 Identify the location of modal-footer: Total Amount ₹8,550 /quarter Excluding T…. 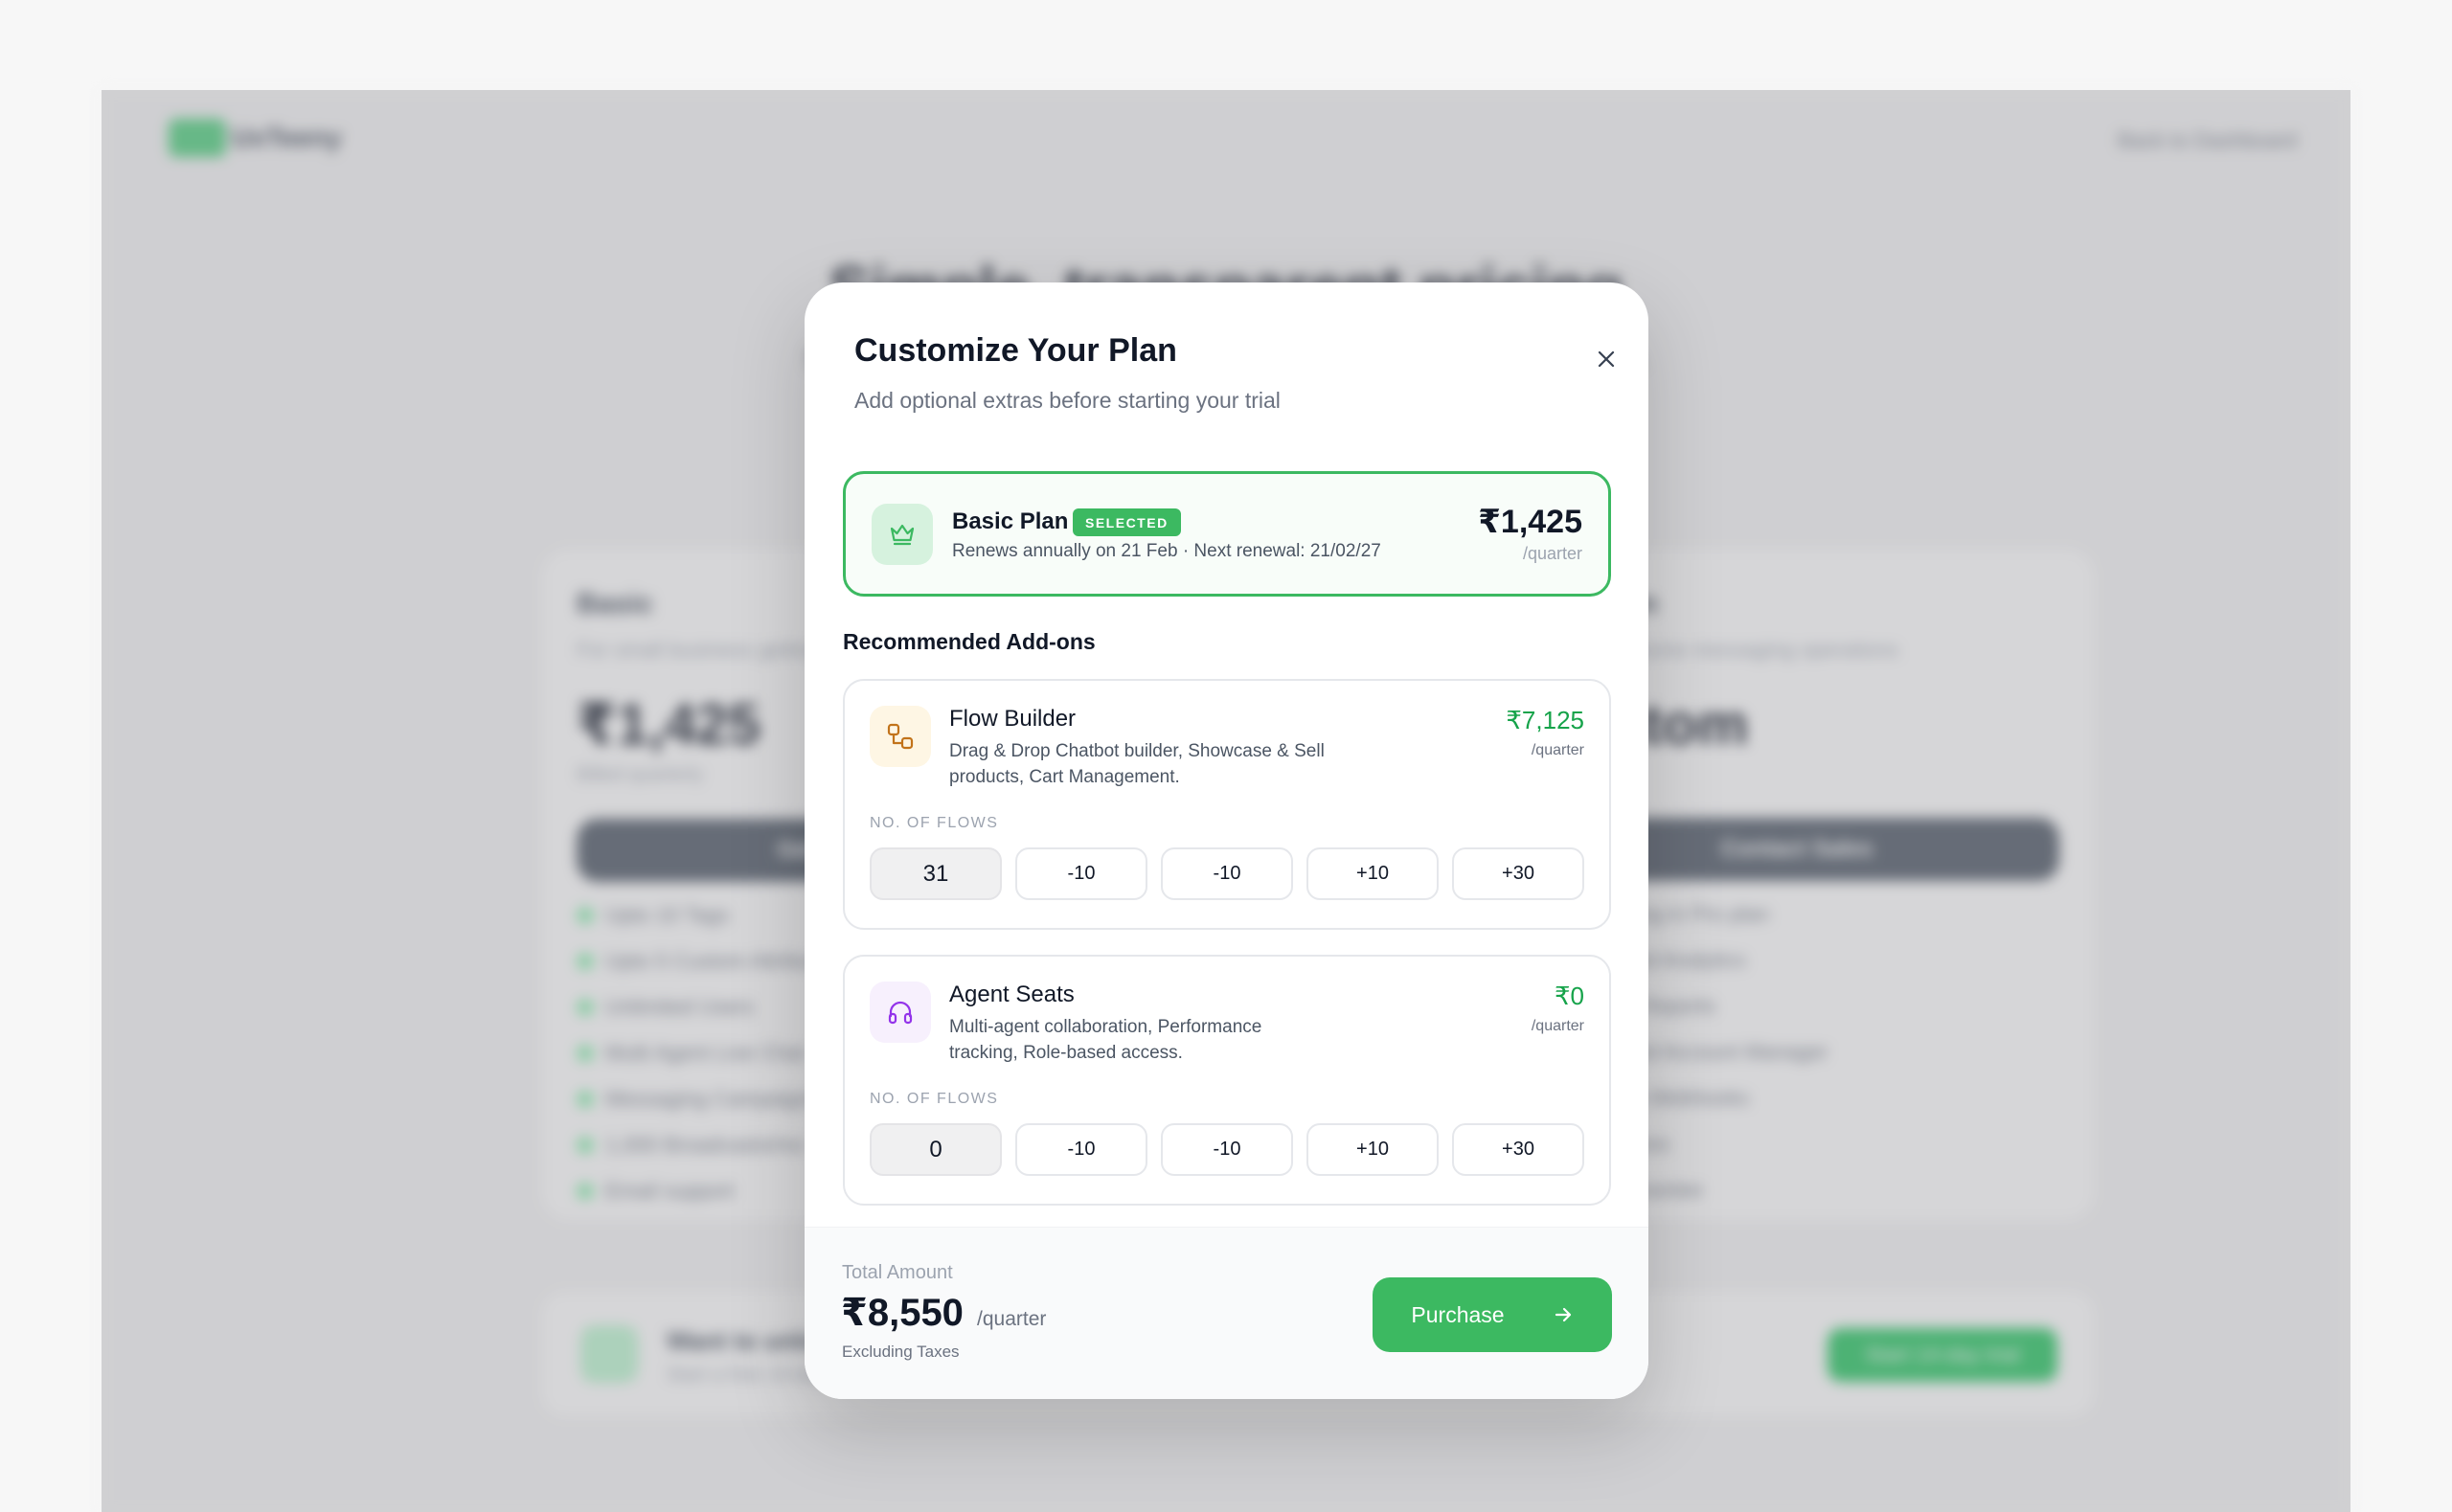
(1226, 1313).